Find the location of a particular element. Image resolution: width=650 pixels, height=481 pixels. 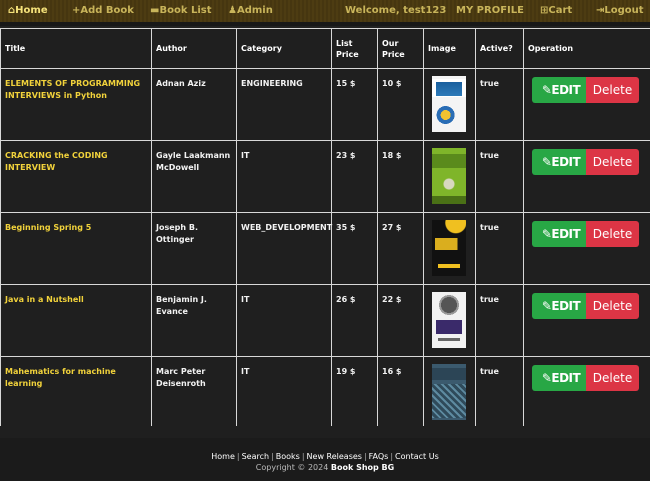

book-list-price: 19 $ is located at coordinates (354, 391).